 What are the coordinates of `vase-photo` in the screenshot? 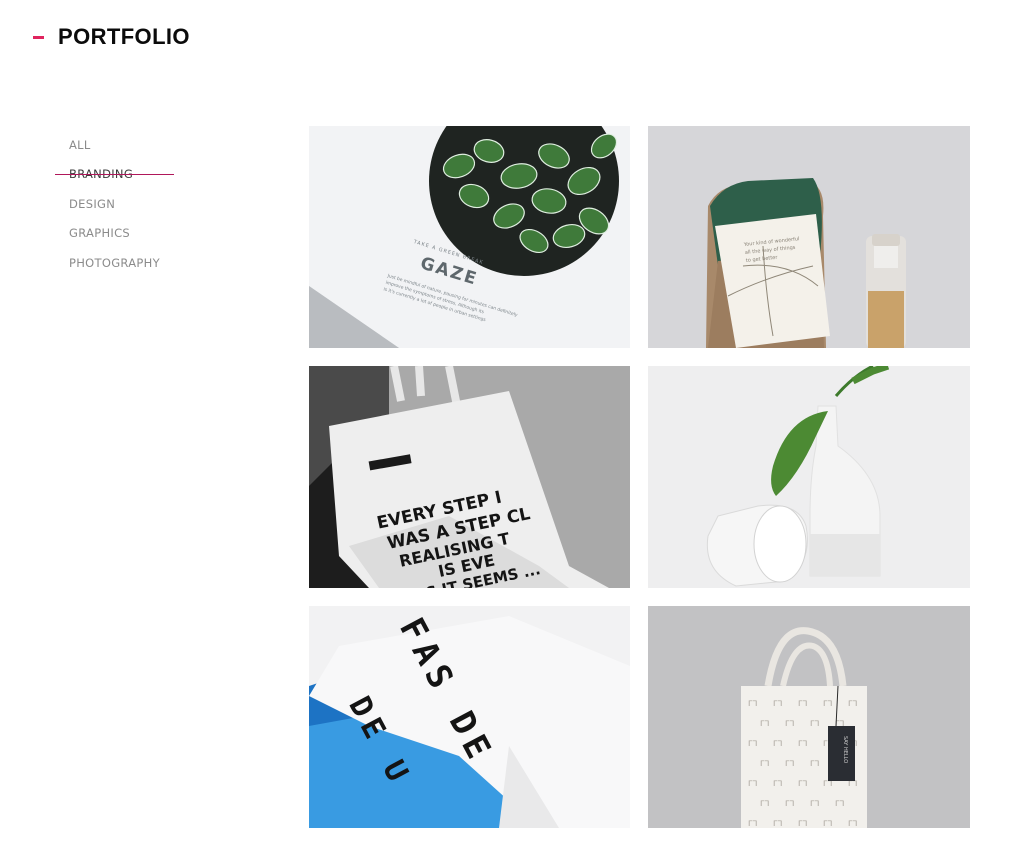 It's located at (809, 477).